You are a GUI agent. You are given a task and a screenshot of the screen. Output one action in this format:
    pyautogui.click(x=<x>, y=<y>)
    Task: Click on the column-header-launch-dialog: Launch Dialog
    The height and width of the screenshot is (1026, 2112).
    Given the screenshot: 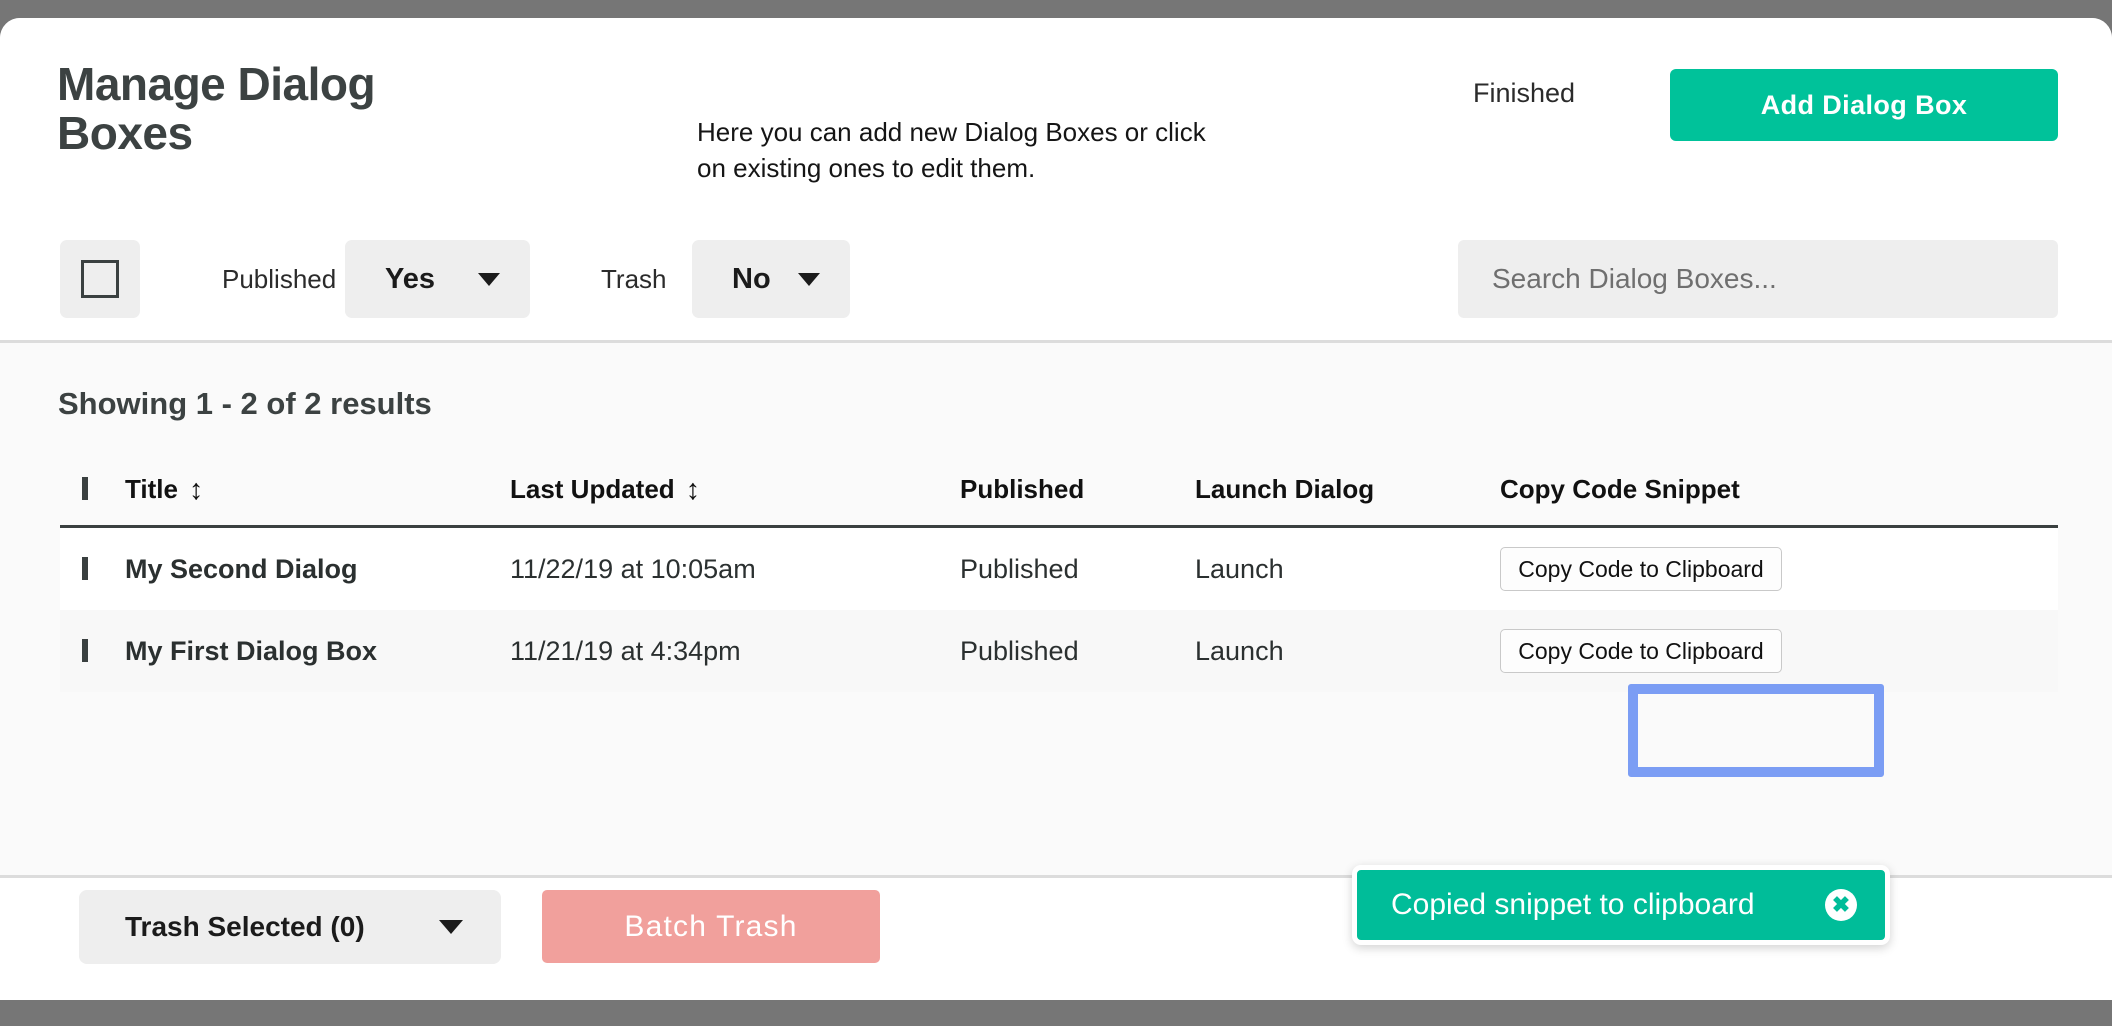 What is the action you would take?
    pyautogui.click(x=1285, y=488)
    